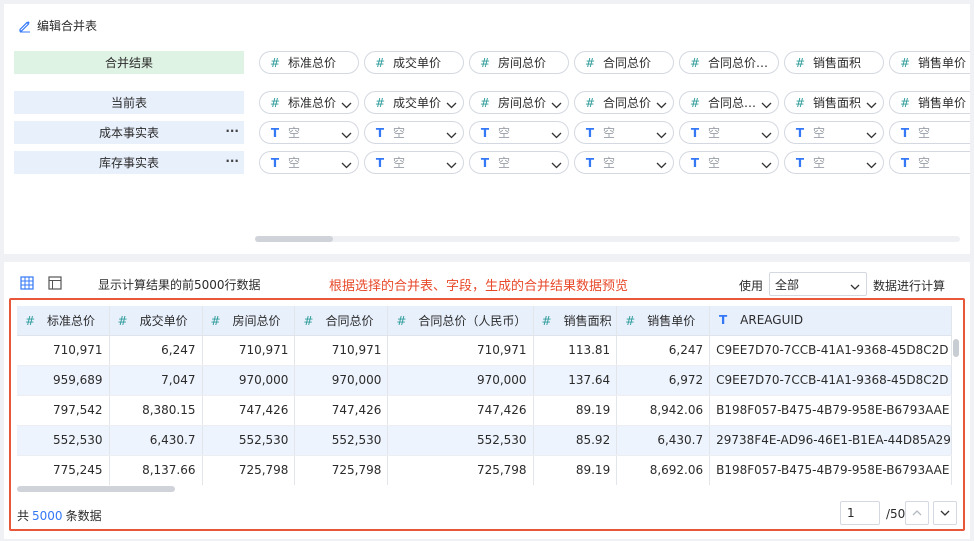 The width and height of the screenshot is (974, 541). Describe the element at coordinates (945, 513) in the screenshot. I see `next-page-button` at that location.